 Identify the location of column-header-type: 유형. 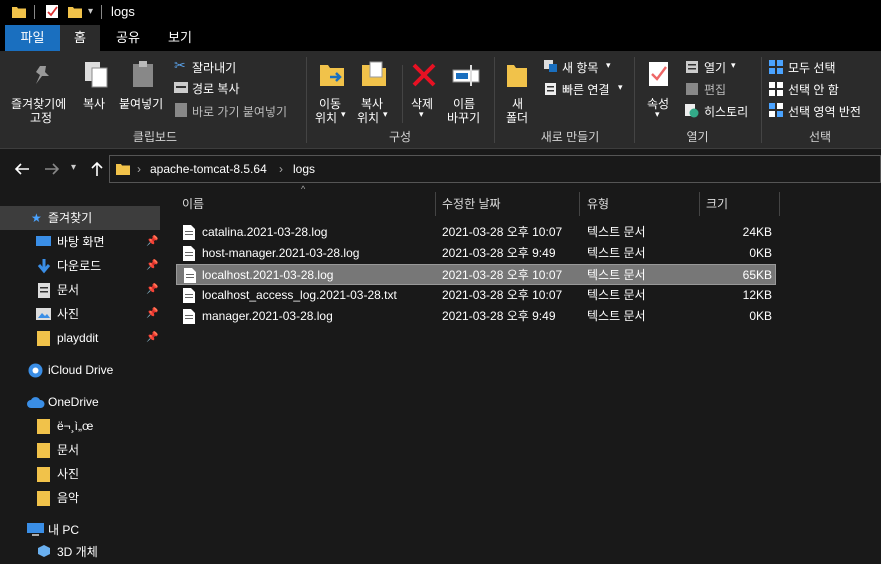
(598, 204).